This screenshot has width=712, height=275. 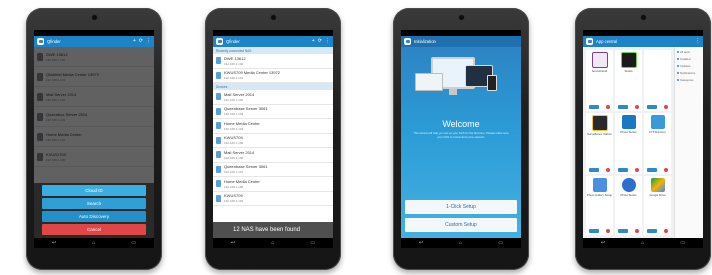 I want to click on section-header: Devices, so click(x=273, y=86).